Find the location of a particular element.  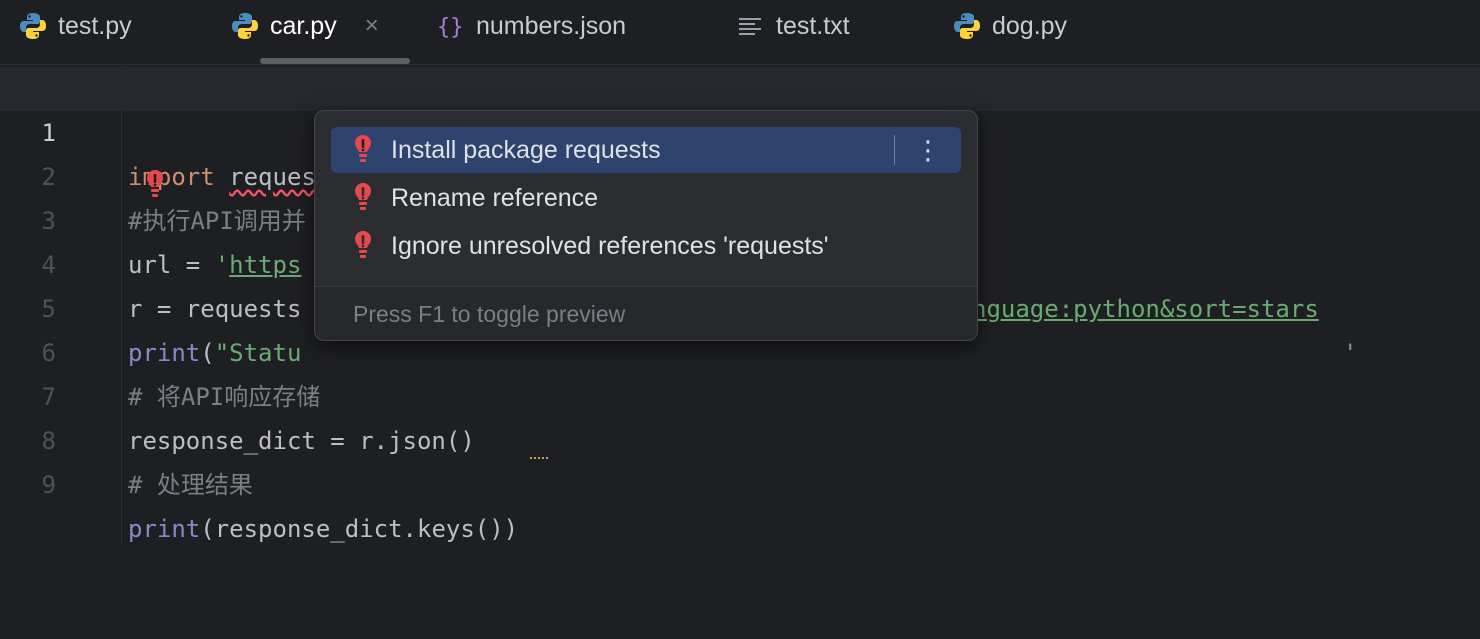

tab-test-txt: test.txt is located at coordinates (793, 26).